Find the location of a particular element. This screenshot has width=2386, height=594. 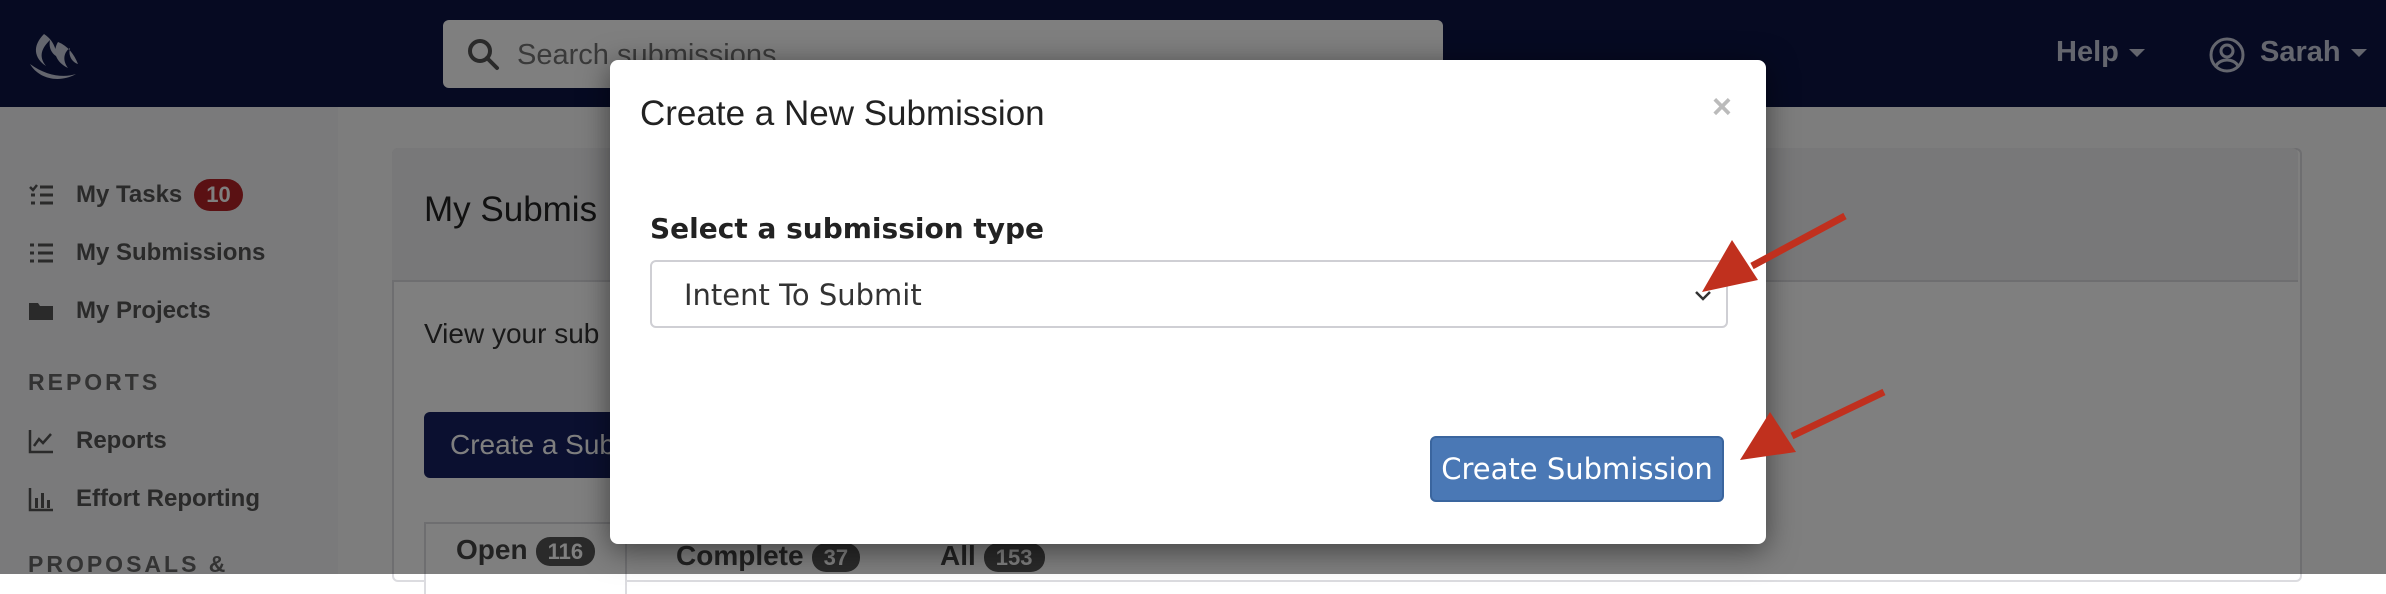

chevron-down-icon is located at coordinates (1703, 296).